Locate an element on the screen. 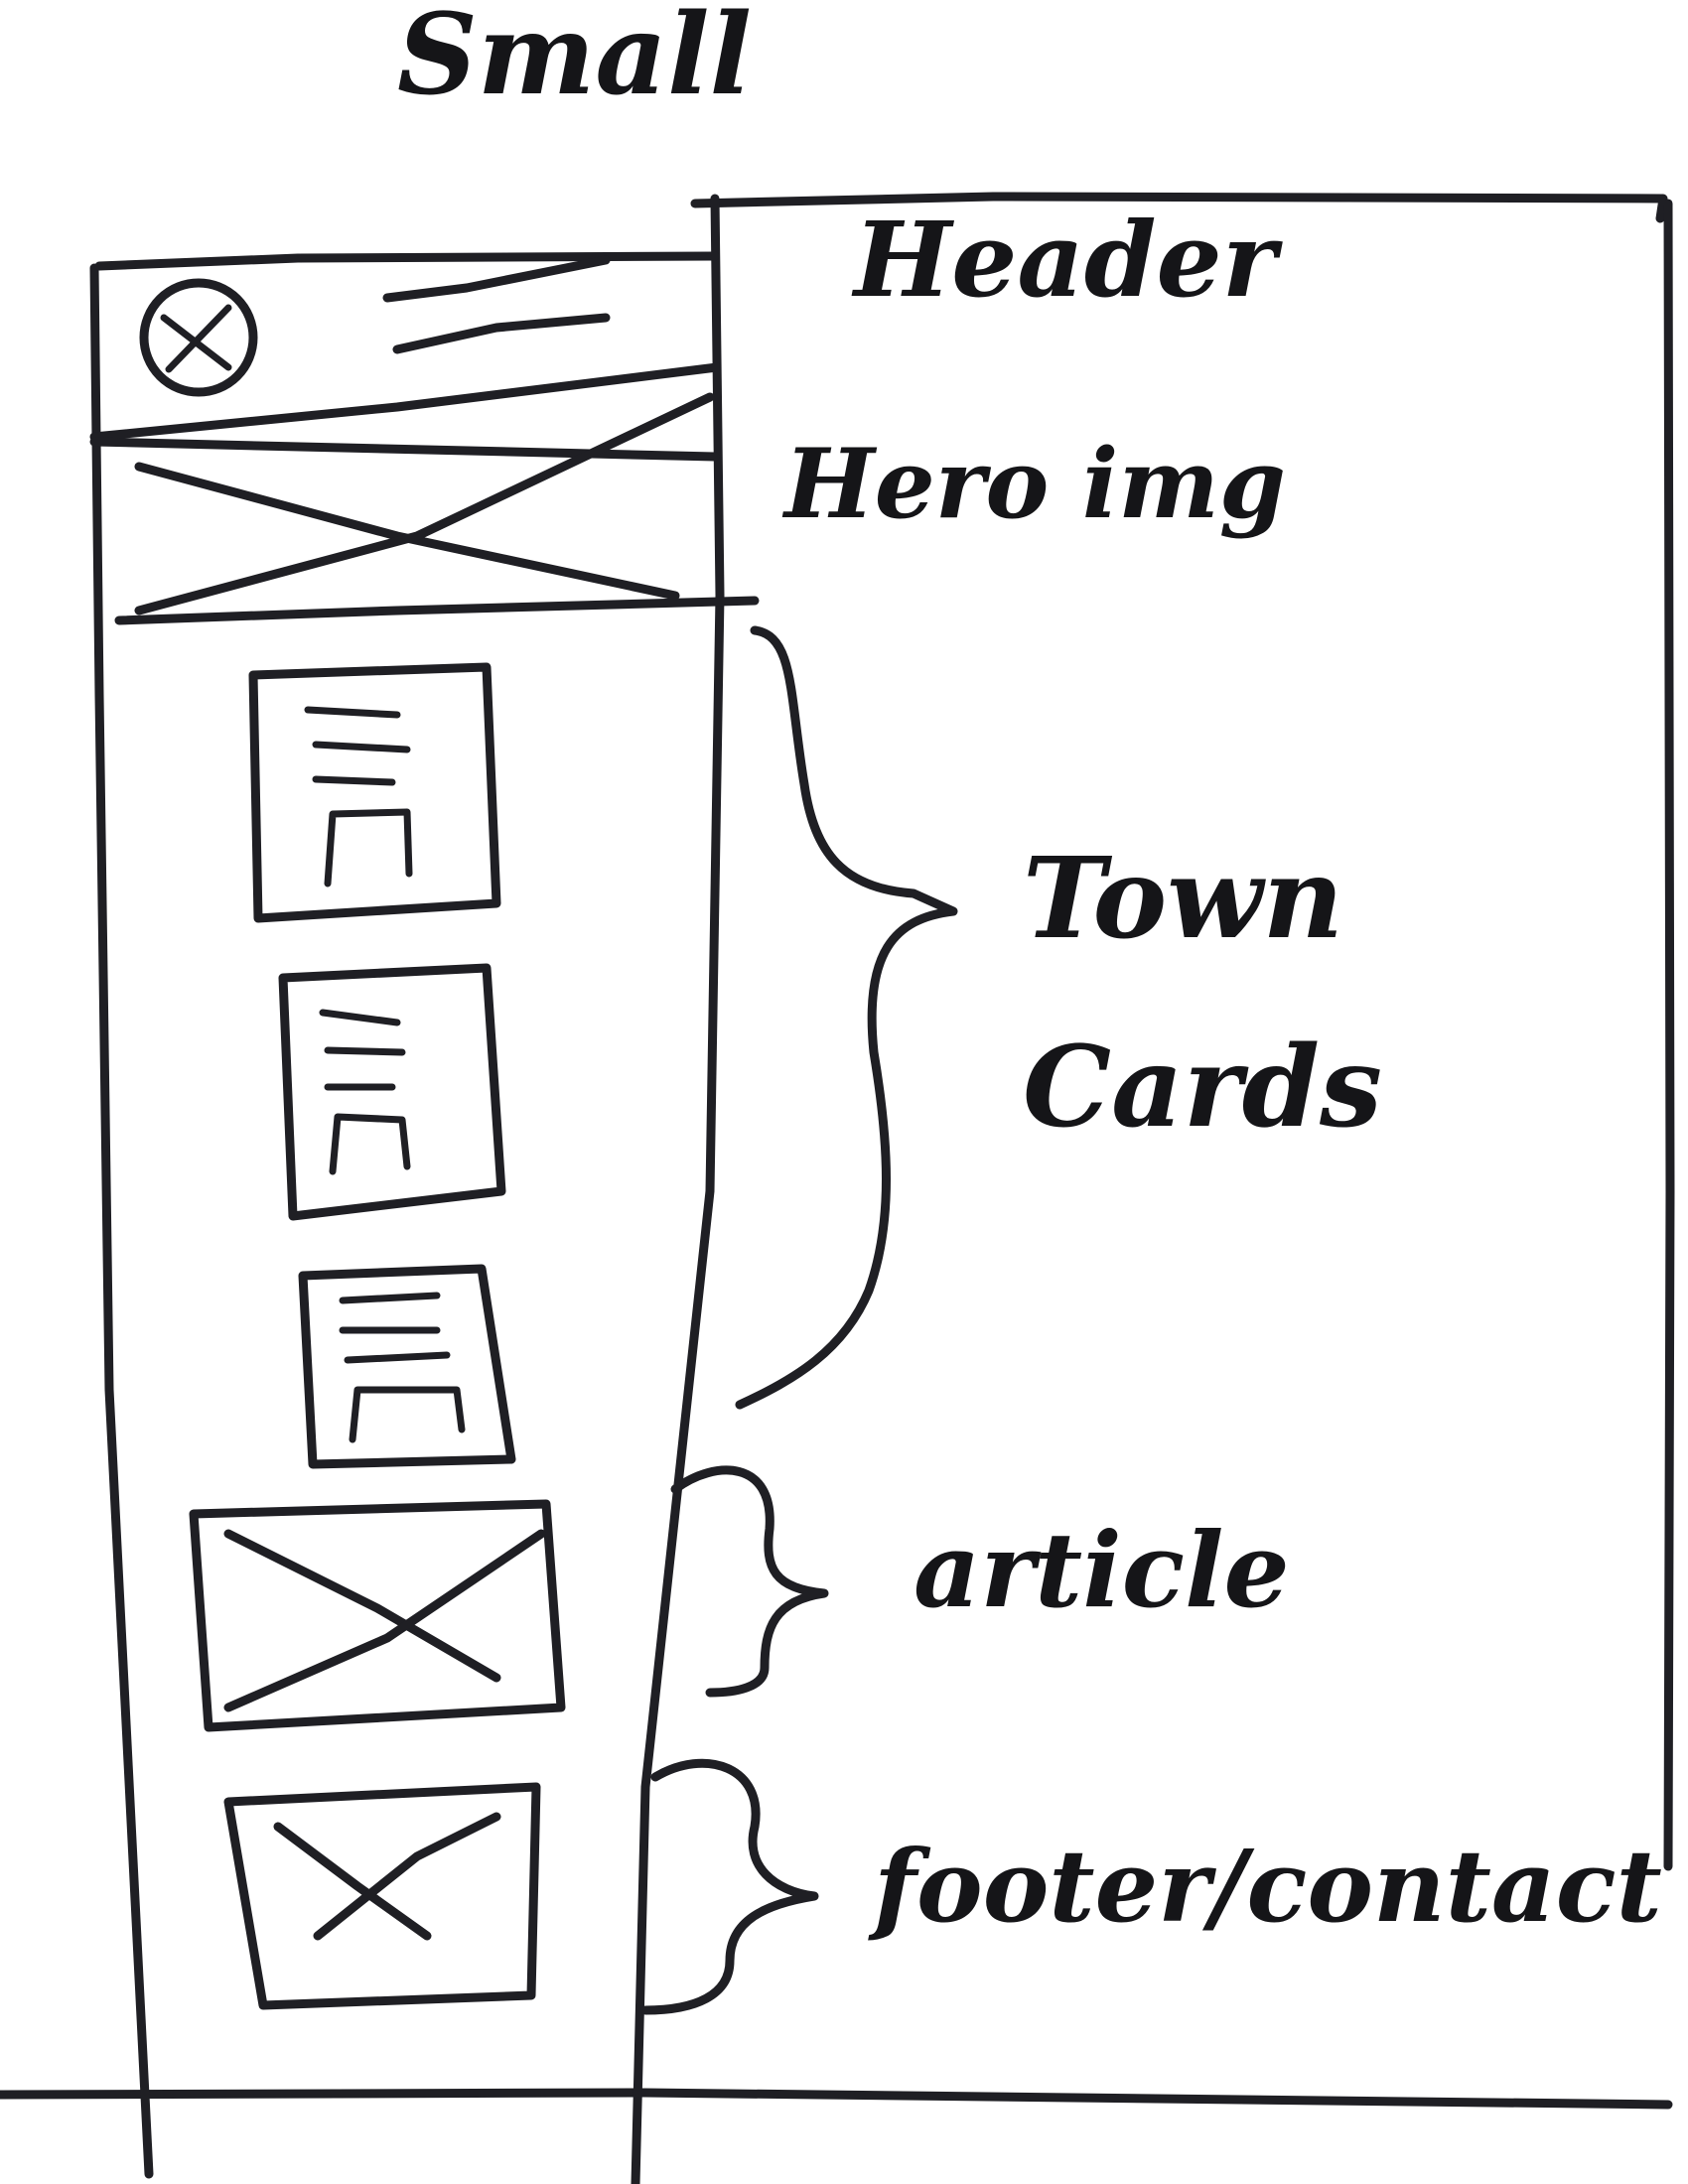 The height and width of the screenshot is (2184, 1688). viewport-left-edge is located at coordinates (121, 1221).